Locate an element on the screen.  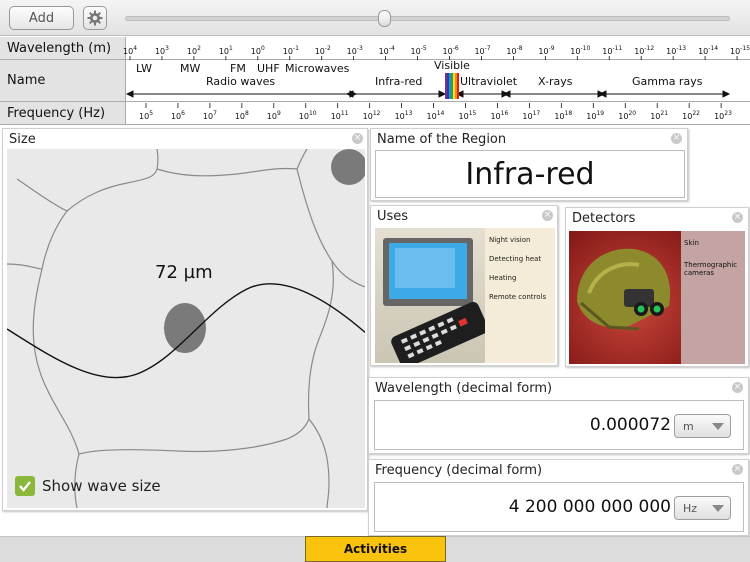
region-x-rays: X-rays is located at coordinates (555, 81).